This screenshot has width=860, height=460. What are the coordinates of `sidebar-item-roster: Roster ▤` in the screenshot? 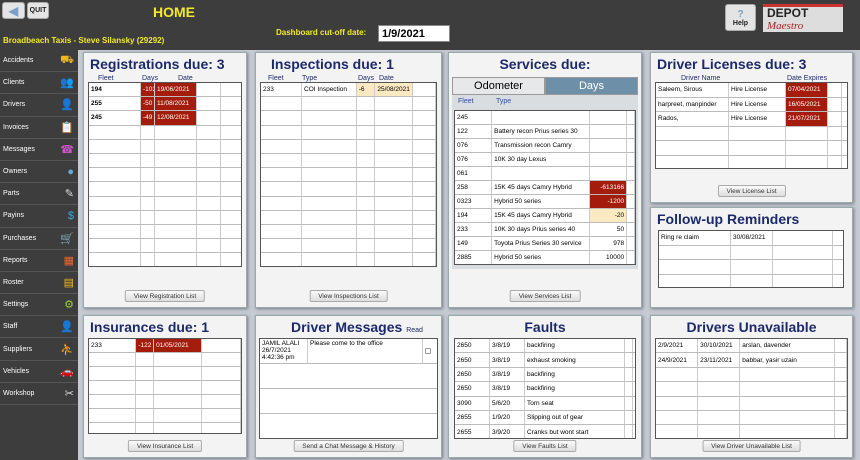 It's located at (39, 283).